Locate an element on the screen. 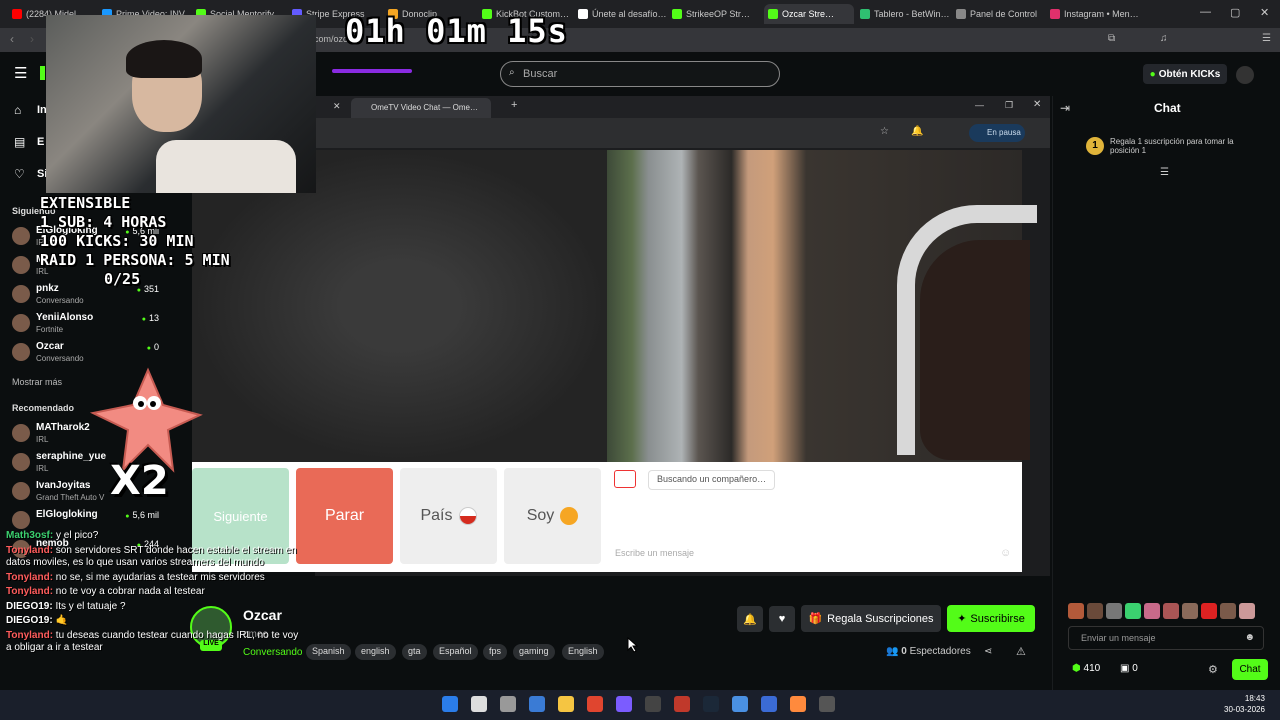  gift-subs-button: 🎁 Regala Suscripciones is located at coordinates (871, 618).